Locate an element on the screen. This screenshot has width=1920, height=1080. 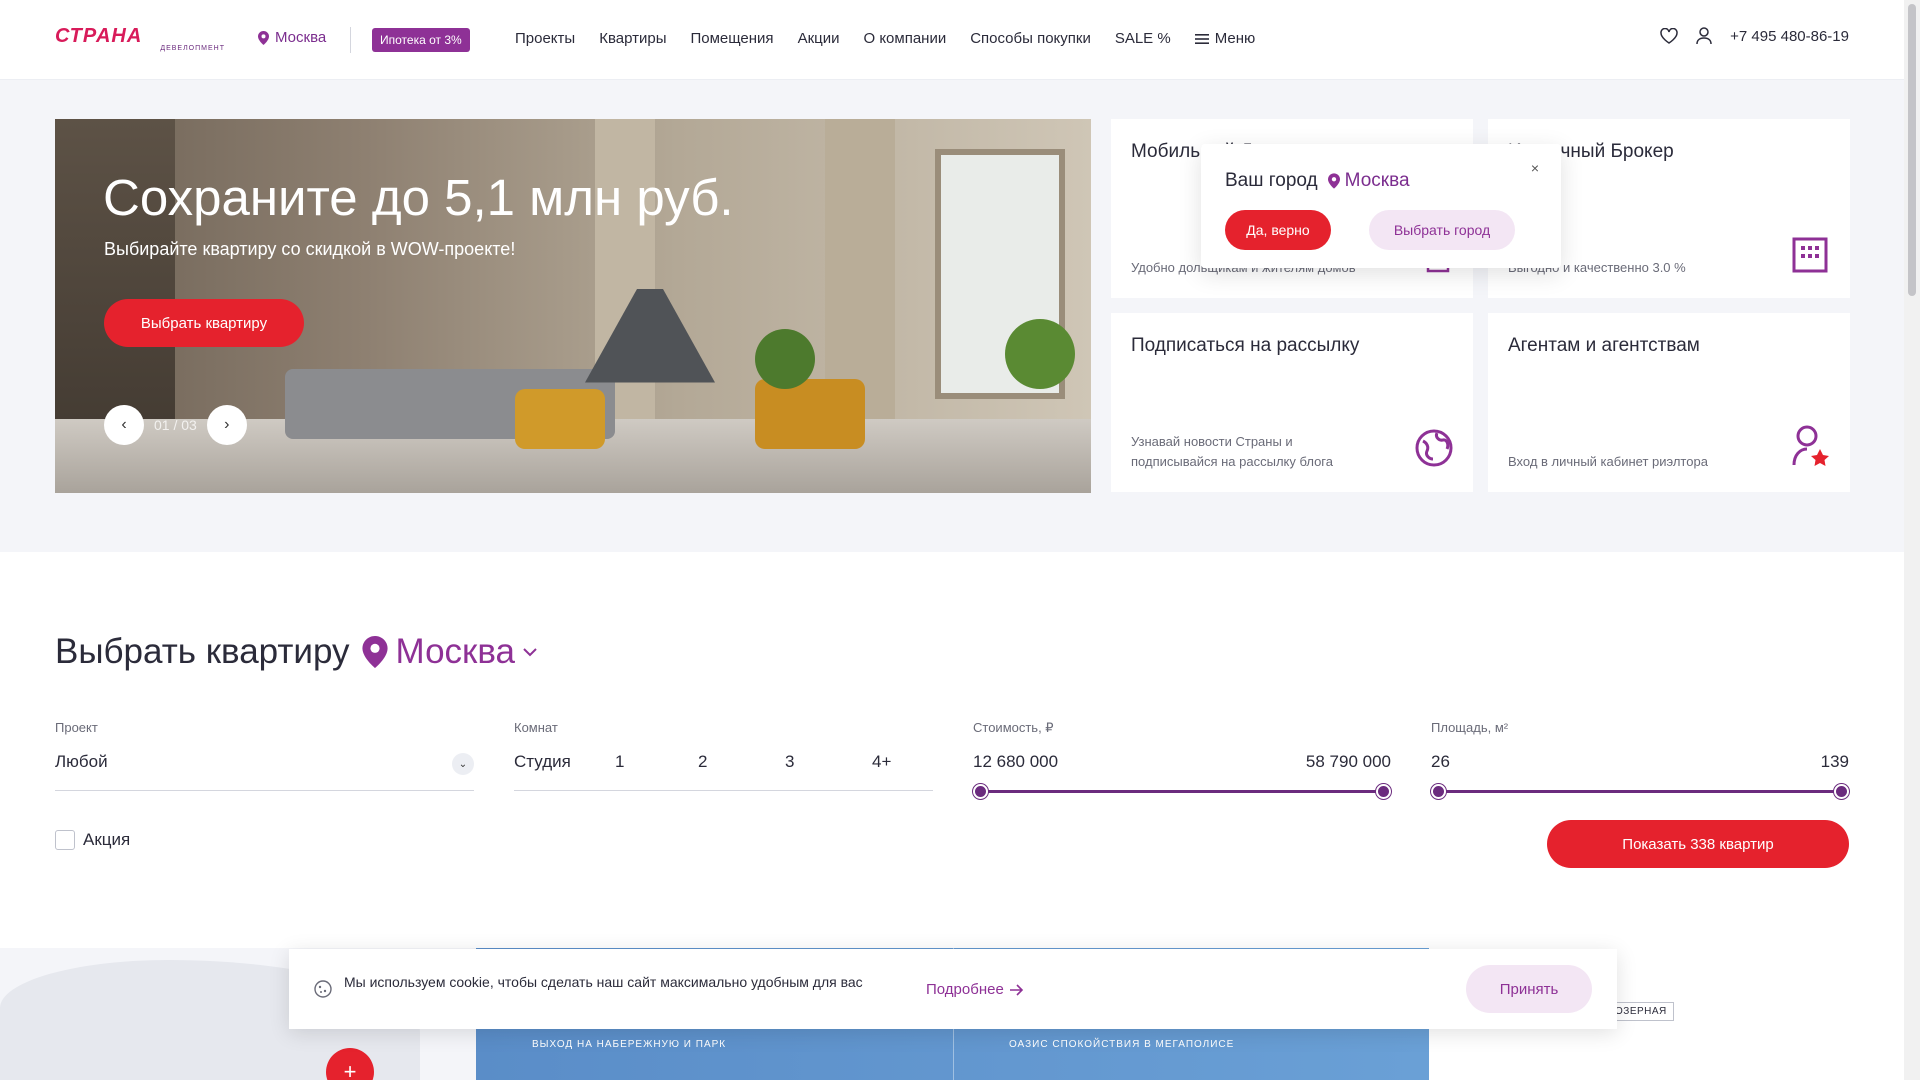
next-slide-button: › is located at coordinates (226, 425).